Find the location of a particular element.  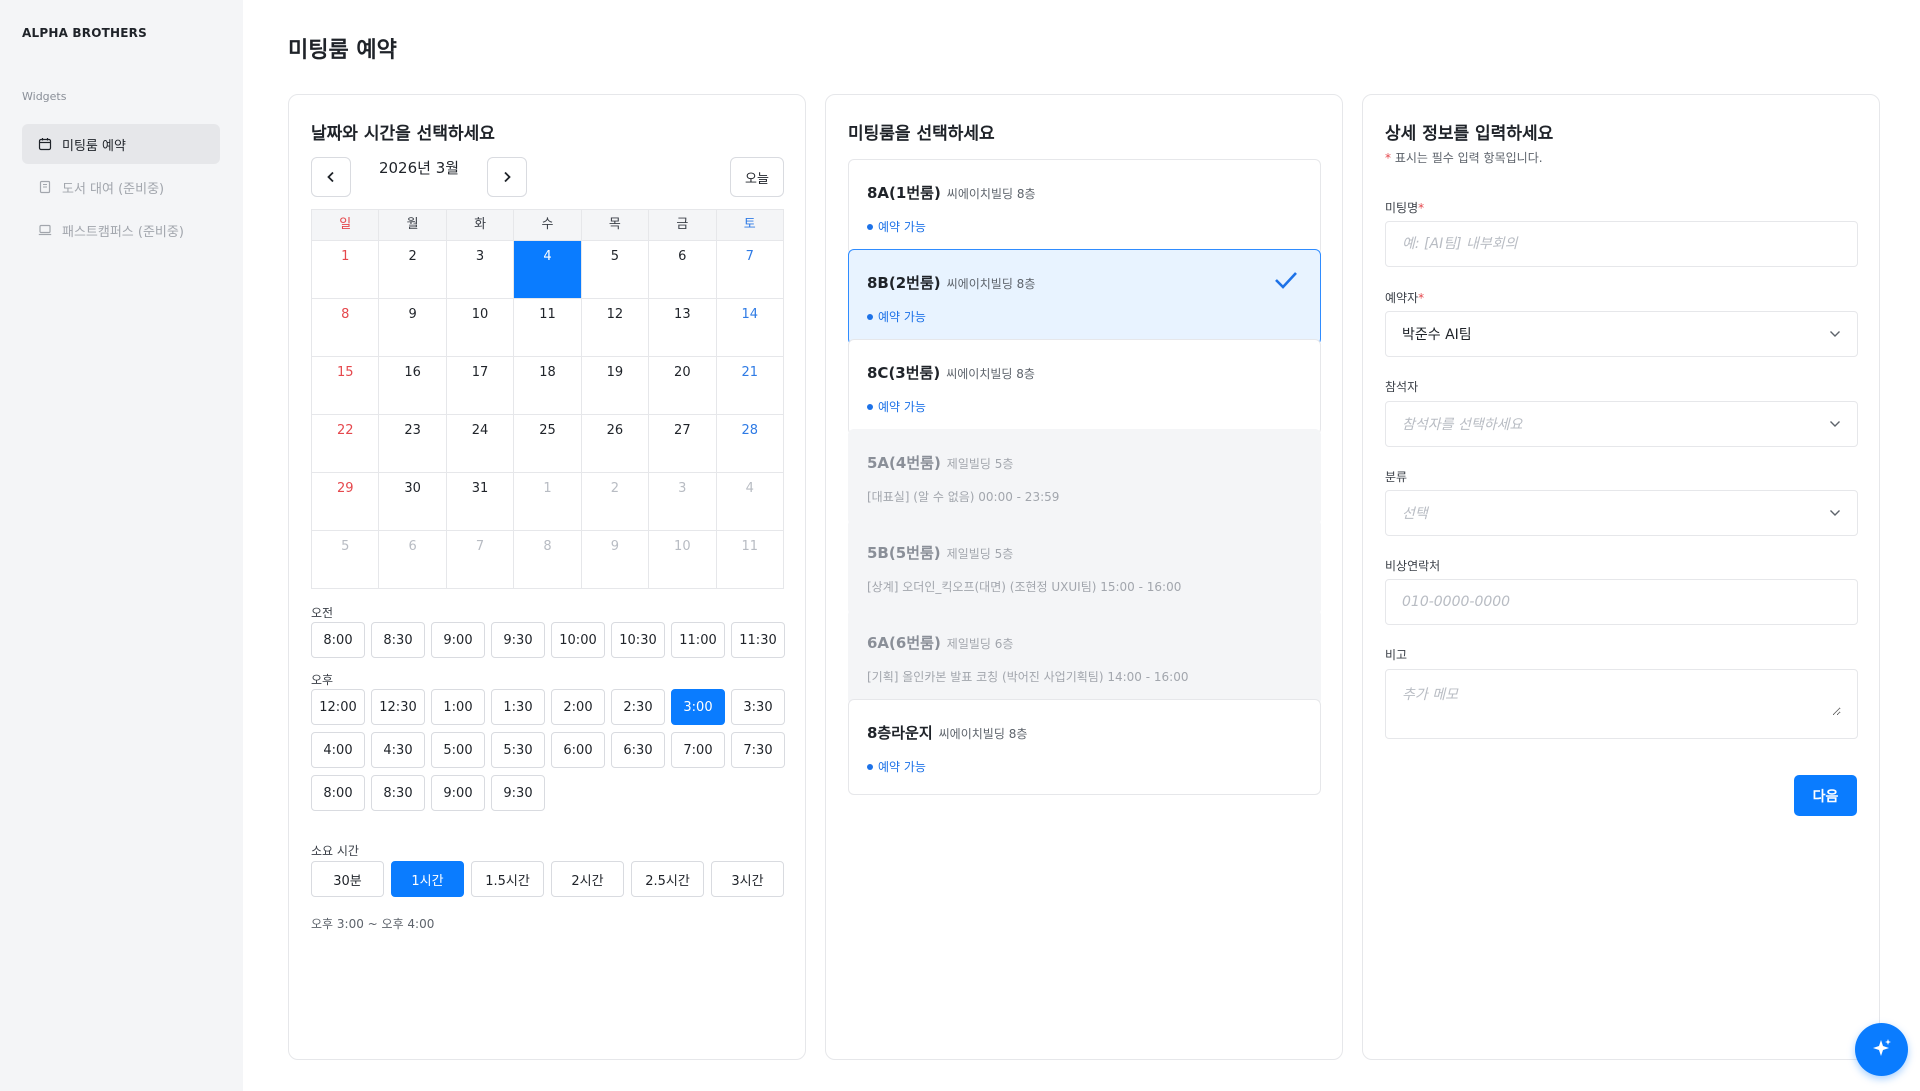

sidebar-item-fastcampus: 패스트캠퍼스 (준비중) is located at coordinates (121, 230).